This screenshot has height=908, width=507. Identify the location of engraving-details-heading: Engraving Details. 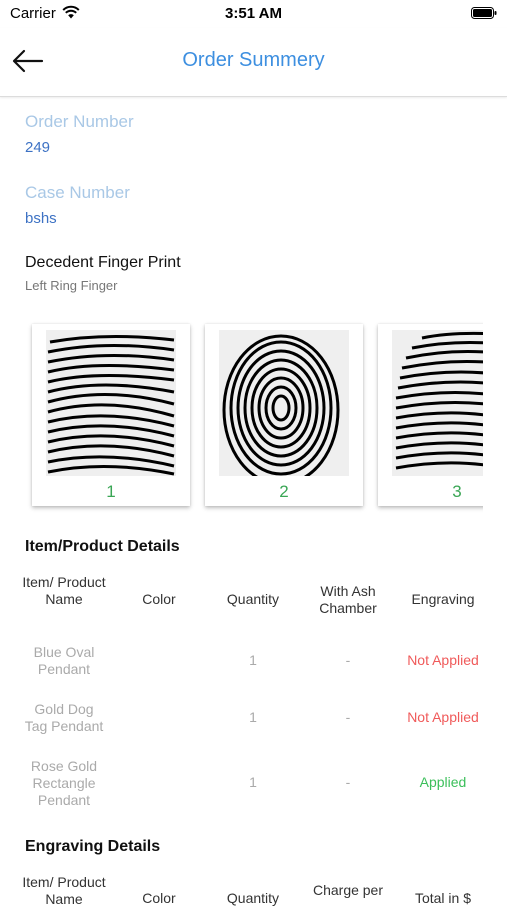
(93, 846).